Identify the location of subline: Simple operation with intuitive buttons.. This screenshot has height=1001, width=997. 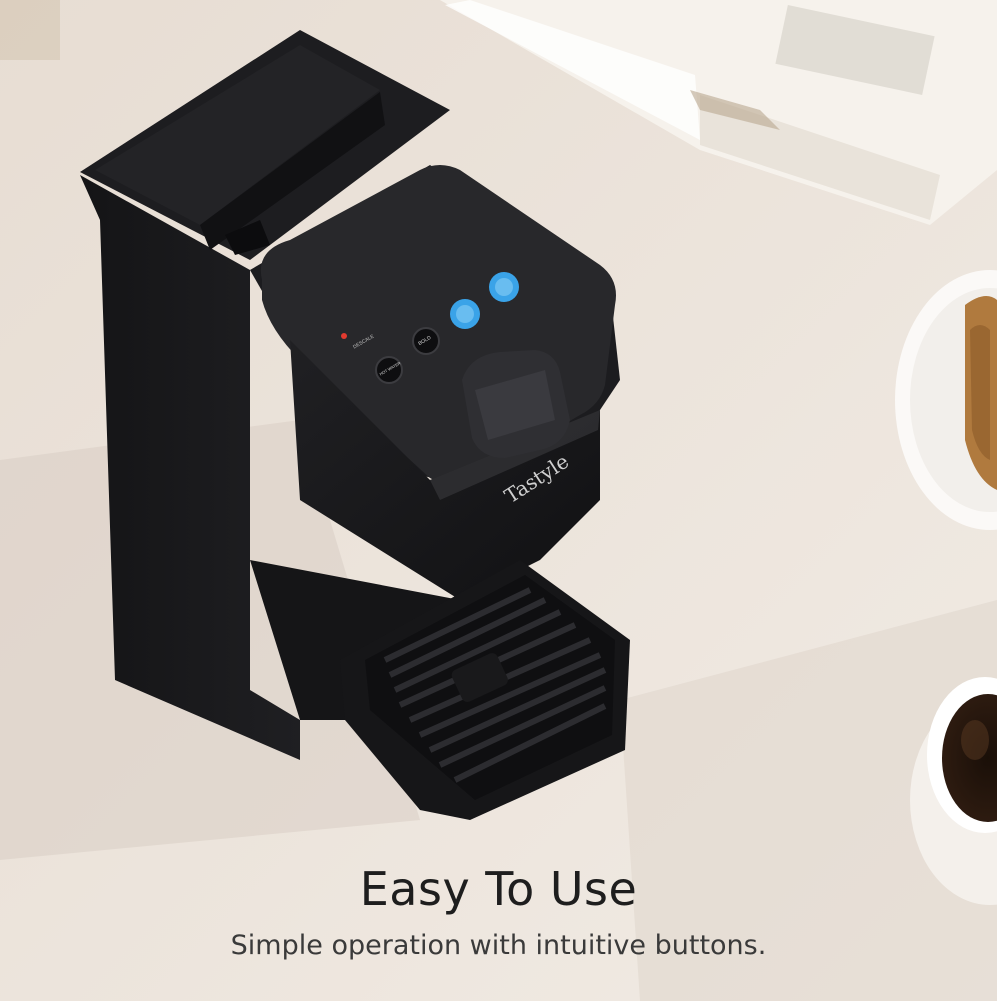
(498, 945).